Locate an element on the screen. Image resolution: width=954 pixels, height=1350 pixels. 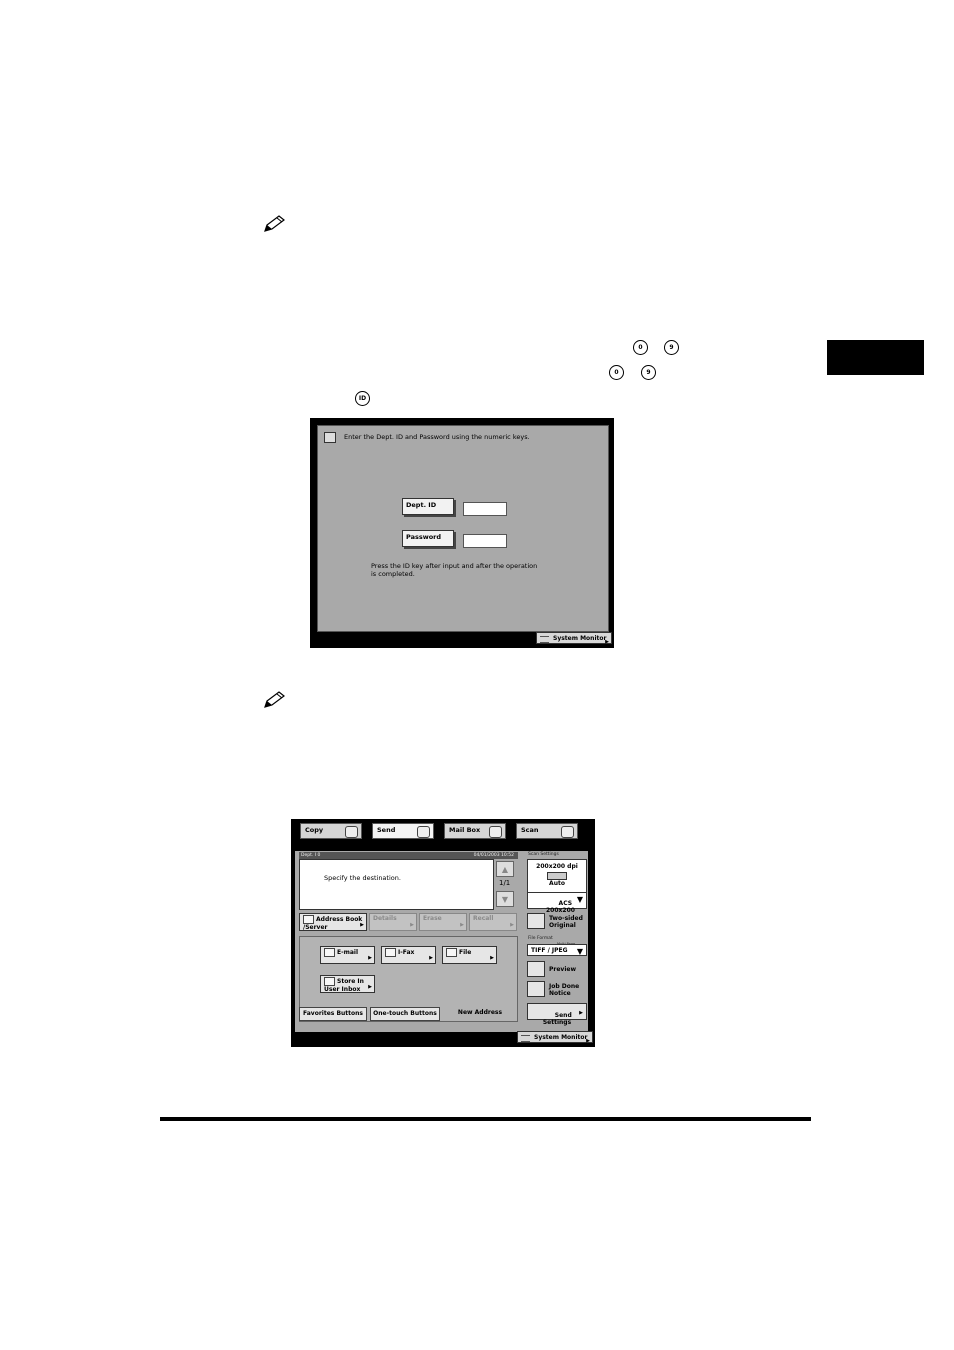
password-field is located at coordinates (485, 541).